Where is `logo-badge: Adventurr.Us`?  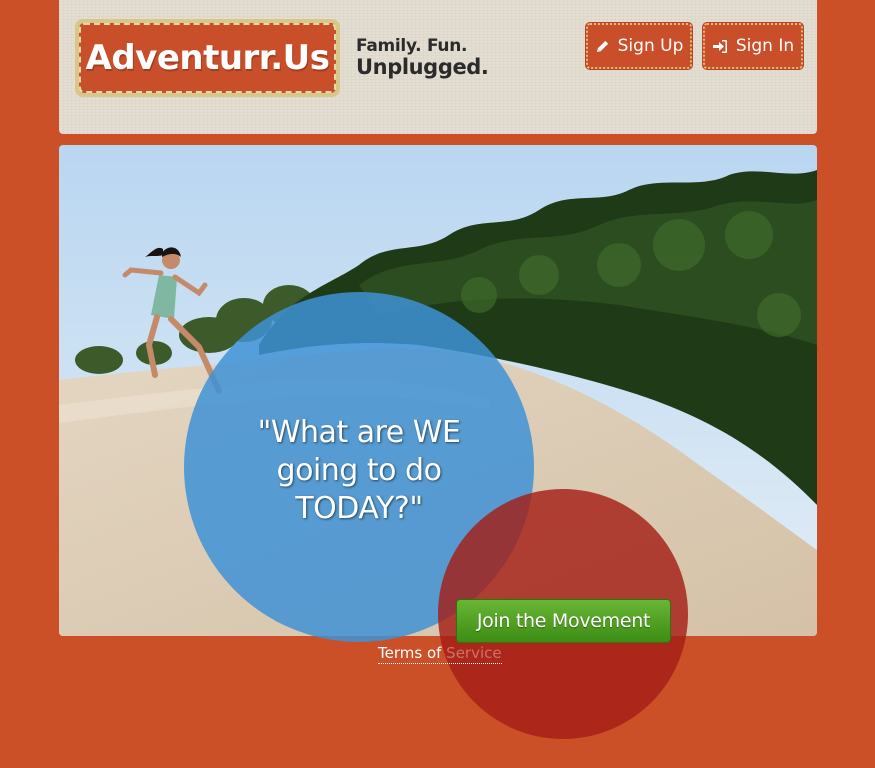 logo-badge: Adventurr.Us is located at coordinates (207, 58).